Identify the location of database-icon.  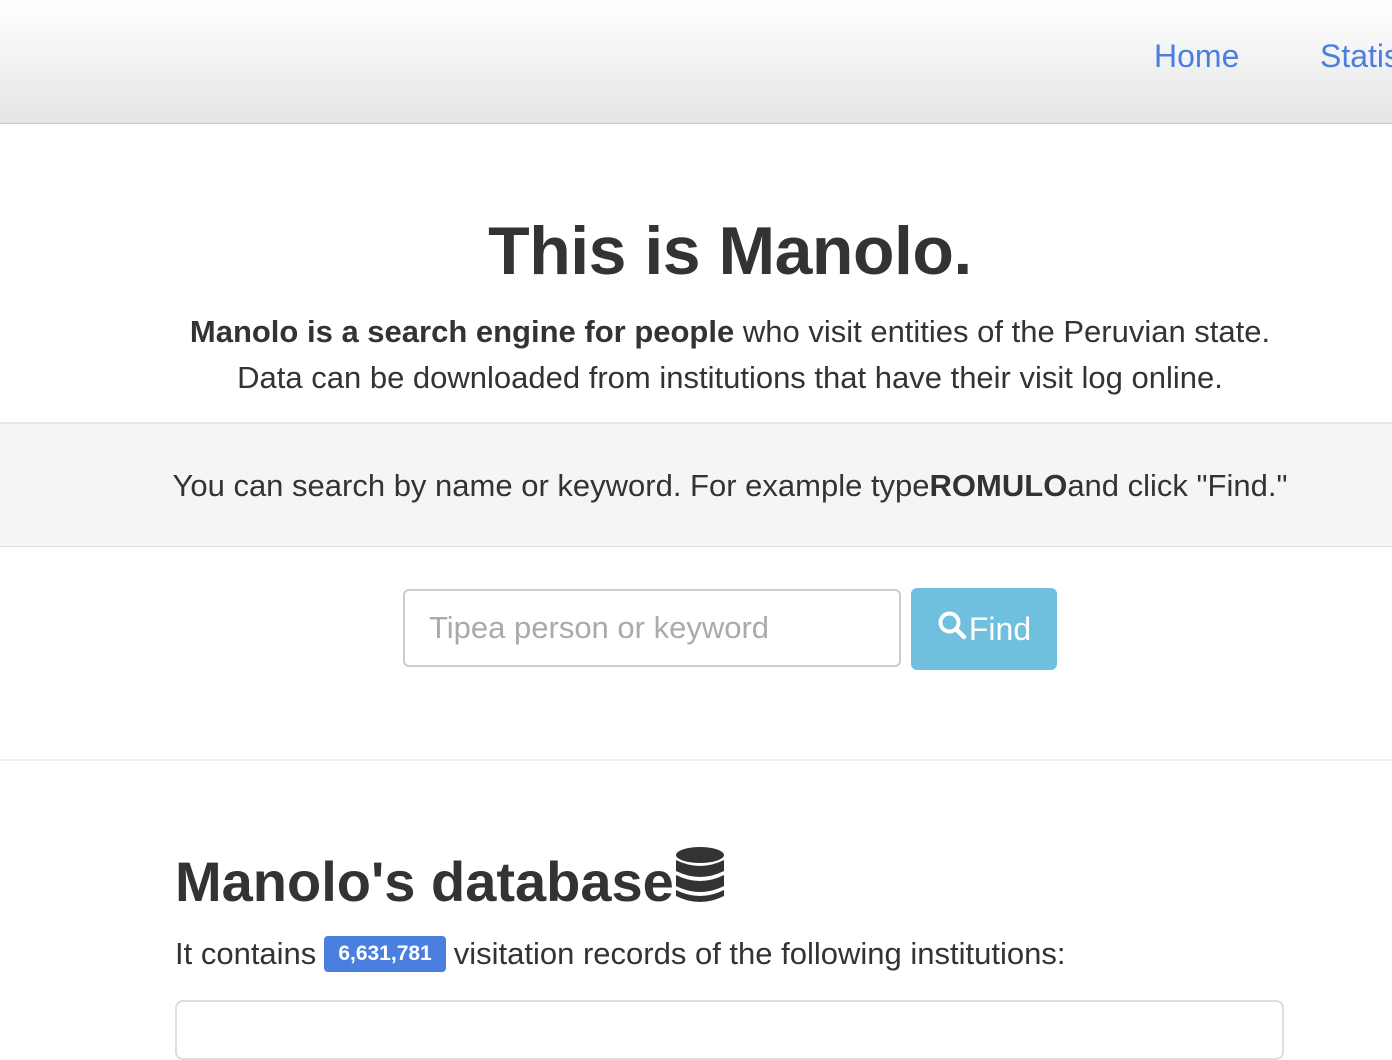
(700, 881).